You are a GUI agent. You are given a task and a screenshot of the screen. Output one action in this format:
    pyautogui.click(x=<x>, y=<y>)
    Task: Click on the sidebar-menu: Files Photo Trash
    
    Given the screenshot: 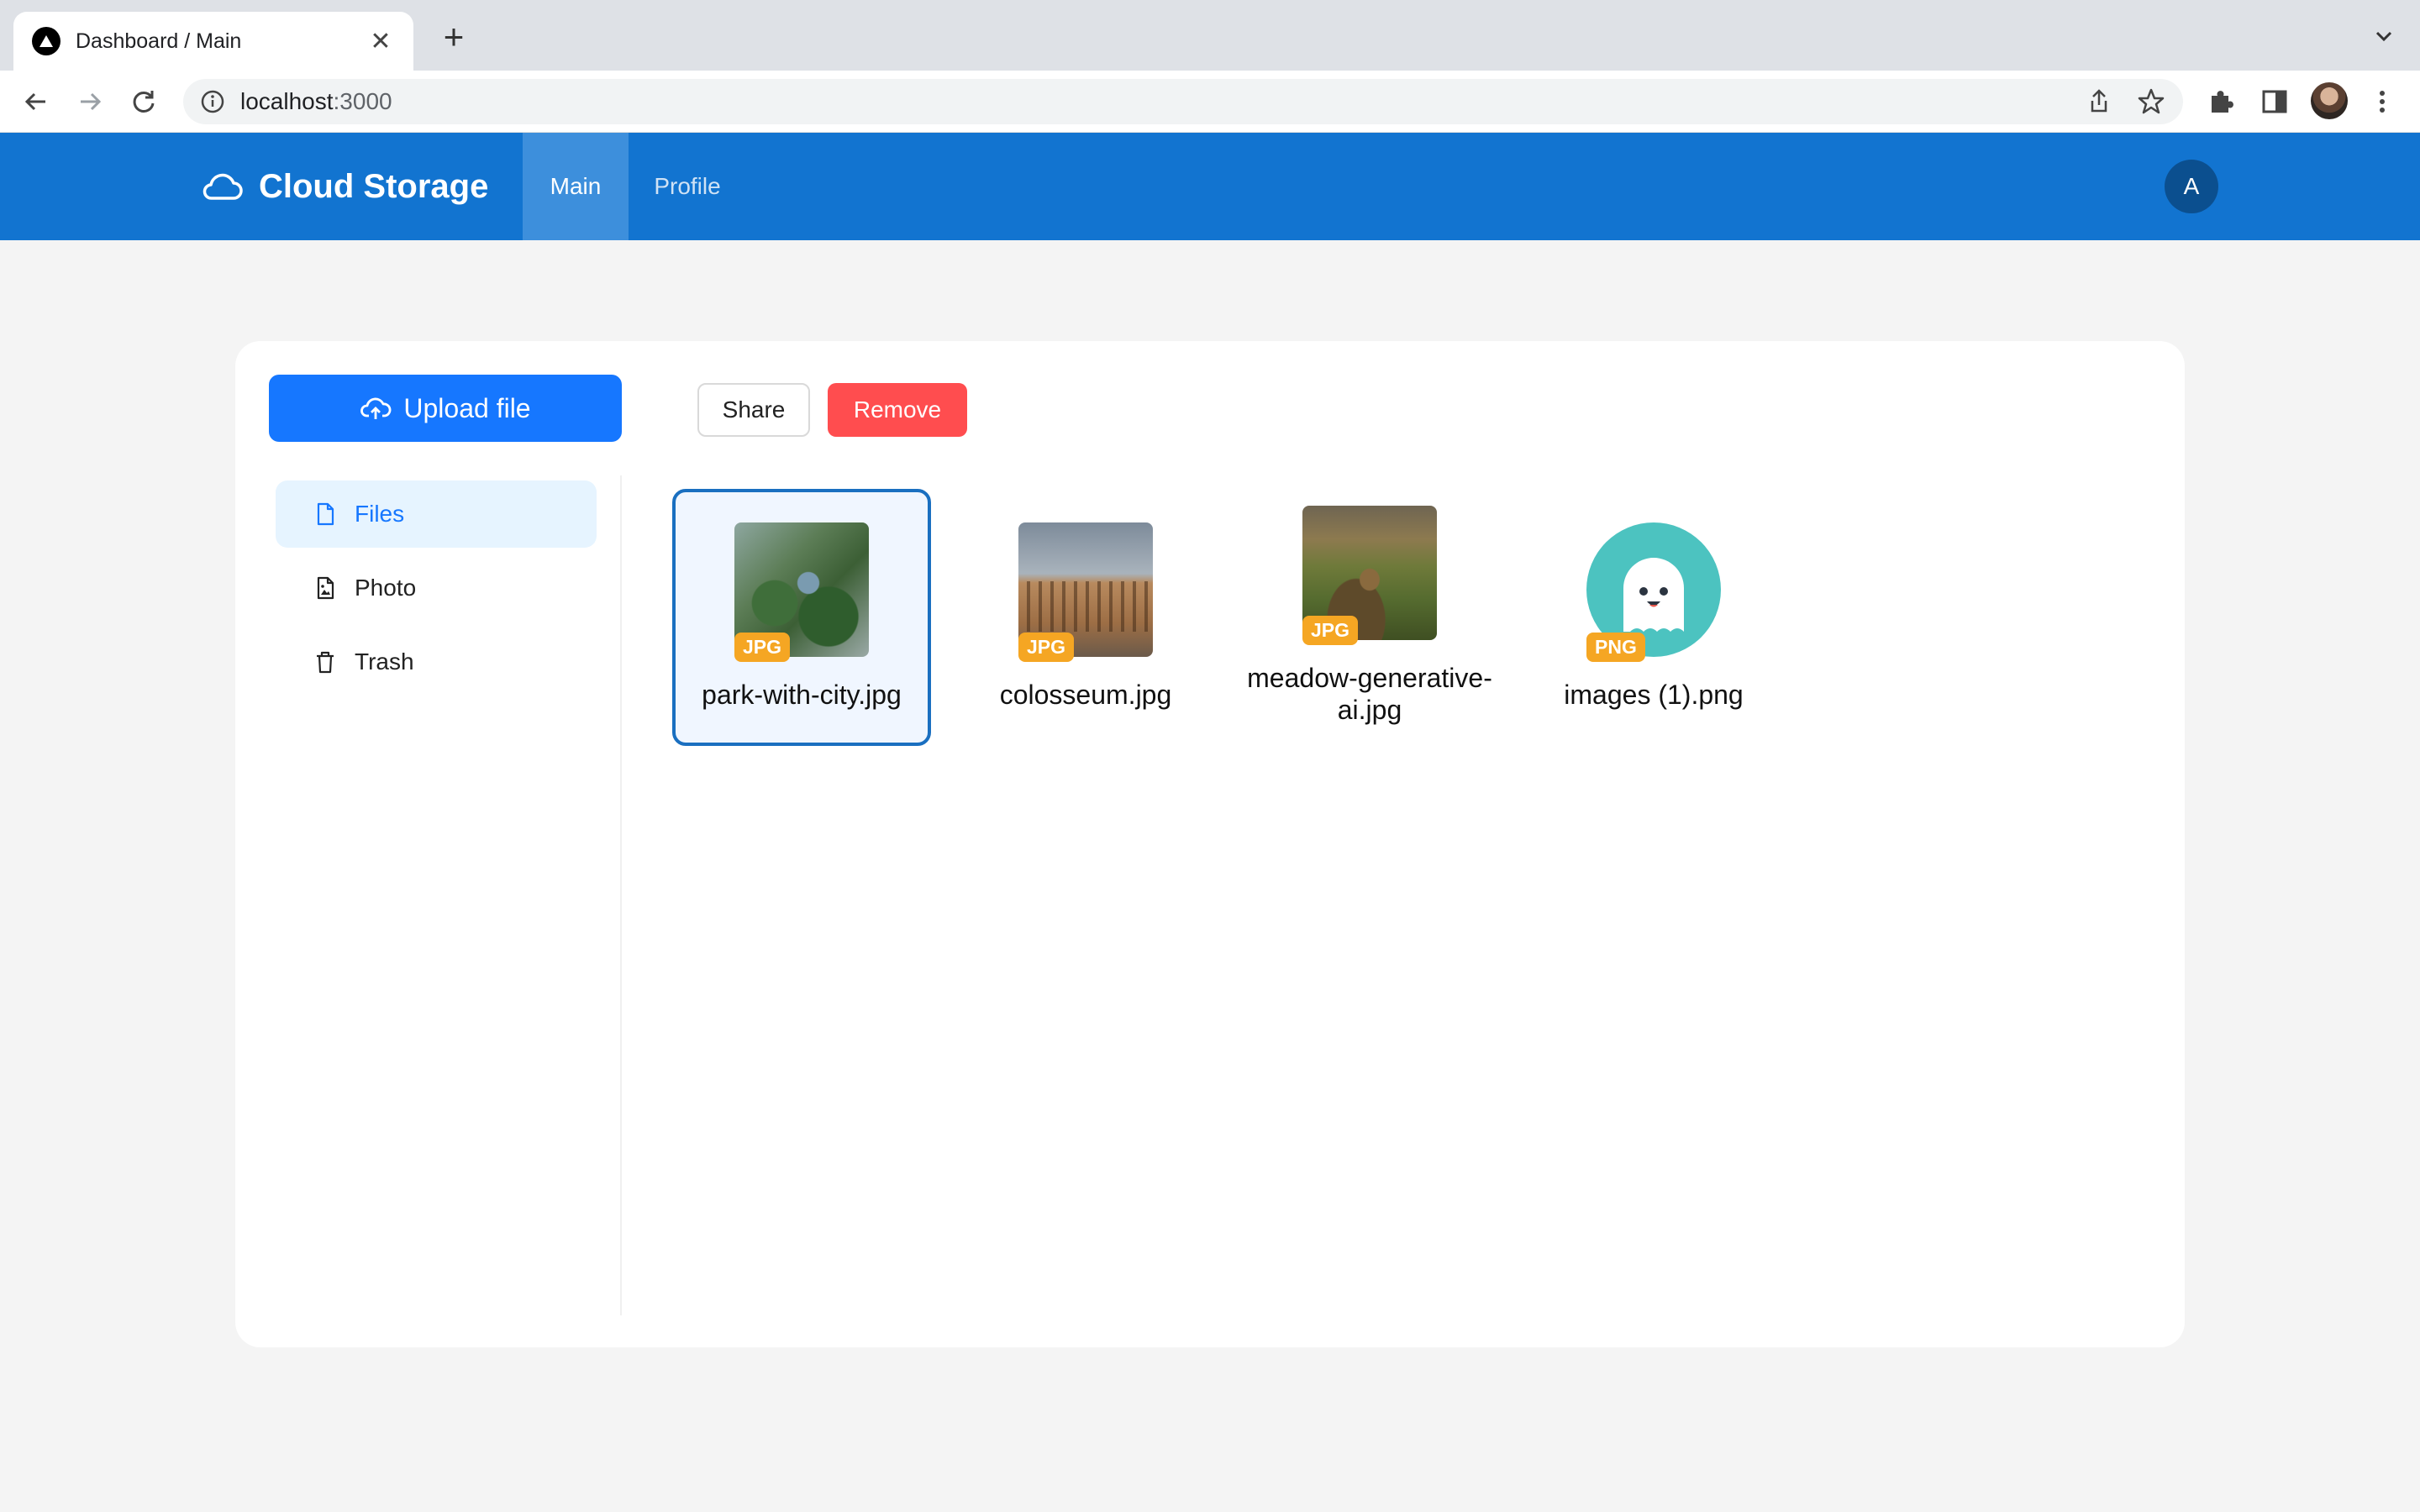 What is the action you would take?
    pyautogui.click(x=436, y=591)
    